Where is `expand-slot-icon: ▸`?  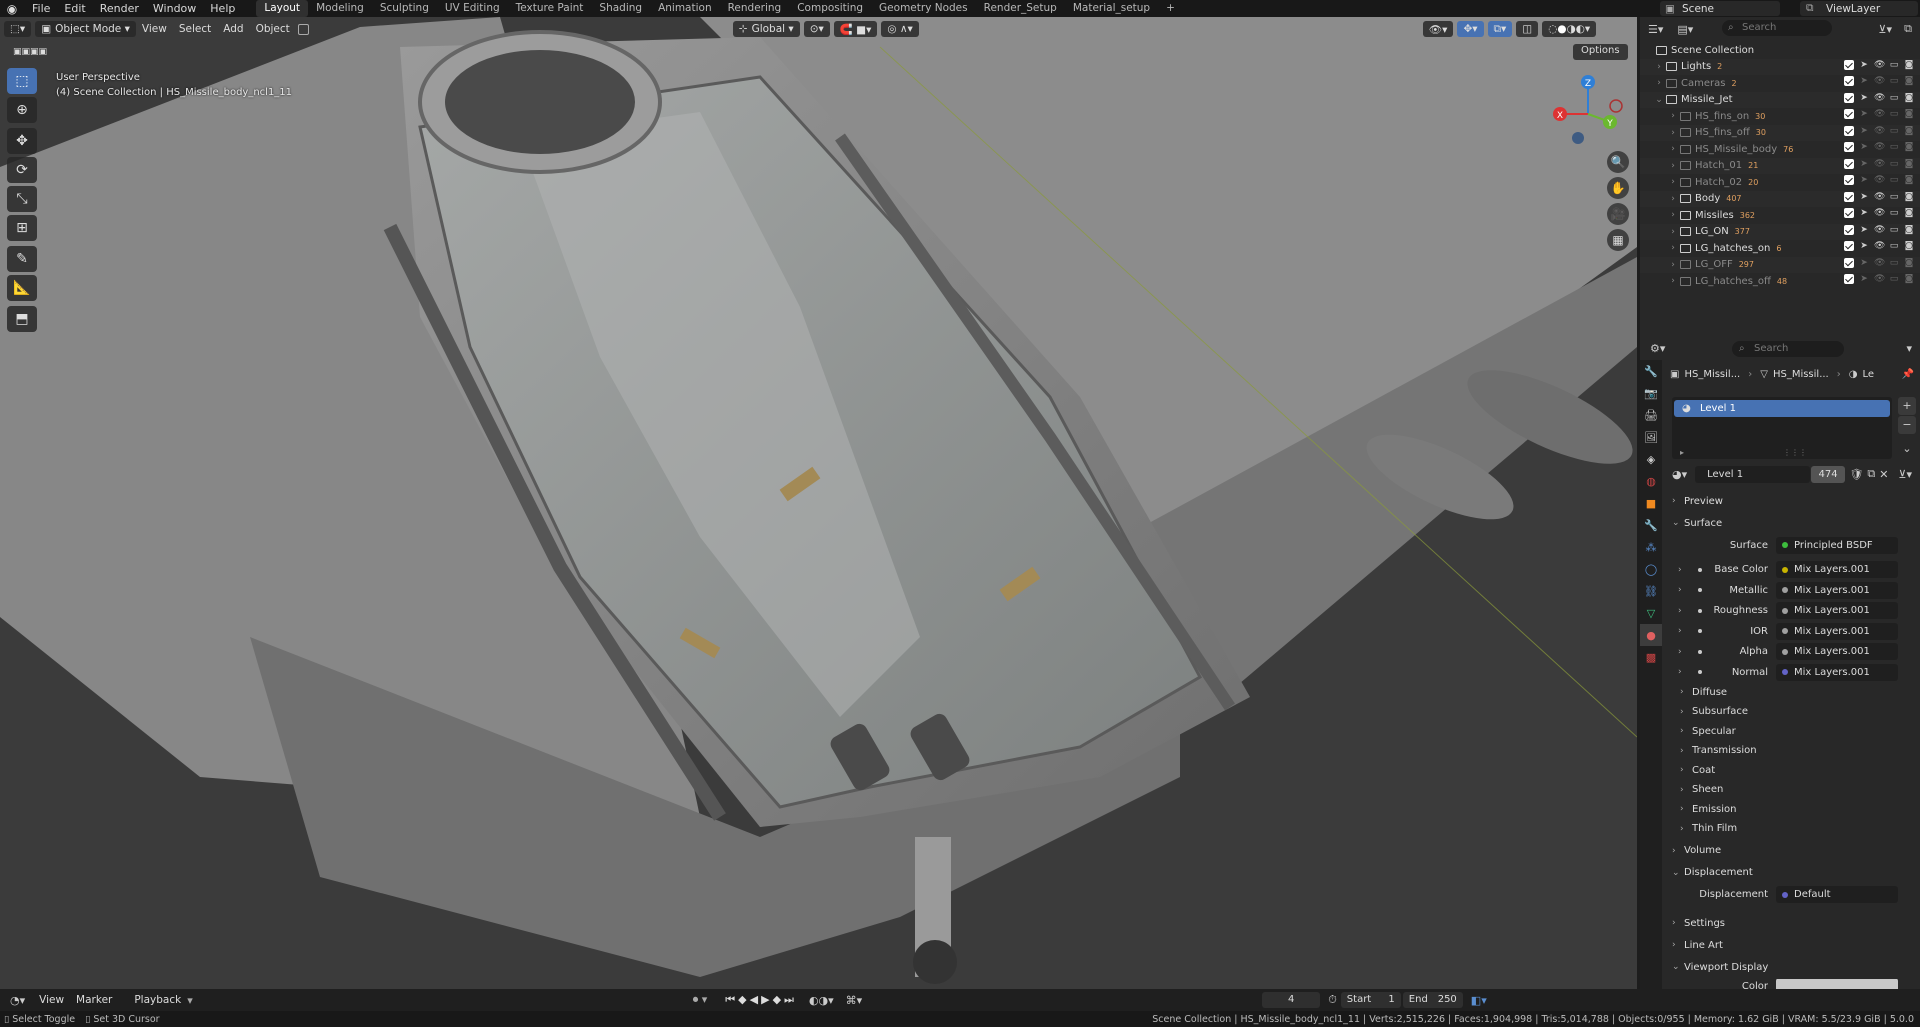
expand-slot-icon: ▸ is located at coordinates (1682, 452).